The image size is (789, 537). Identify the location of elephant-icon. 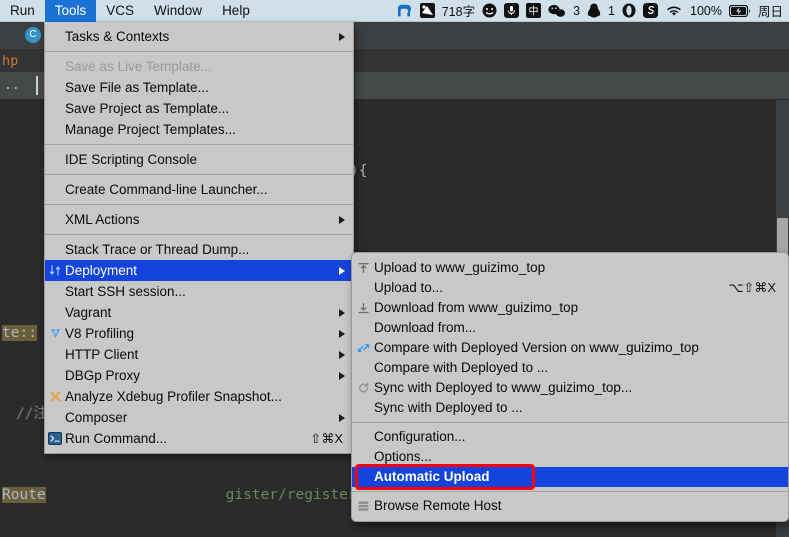
(404, 11).